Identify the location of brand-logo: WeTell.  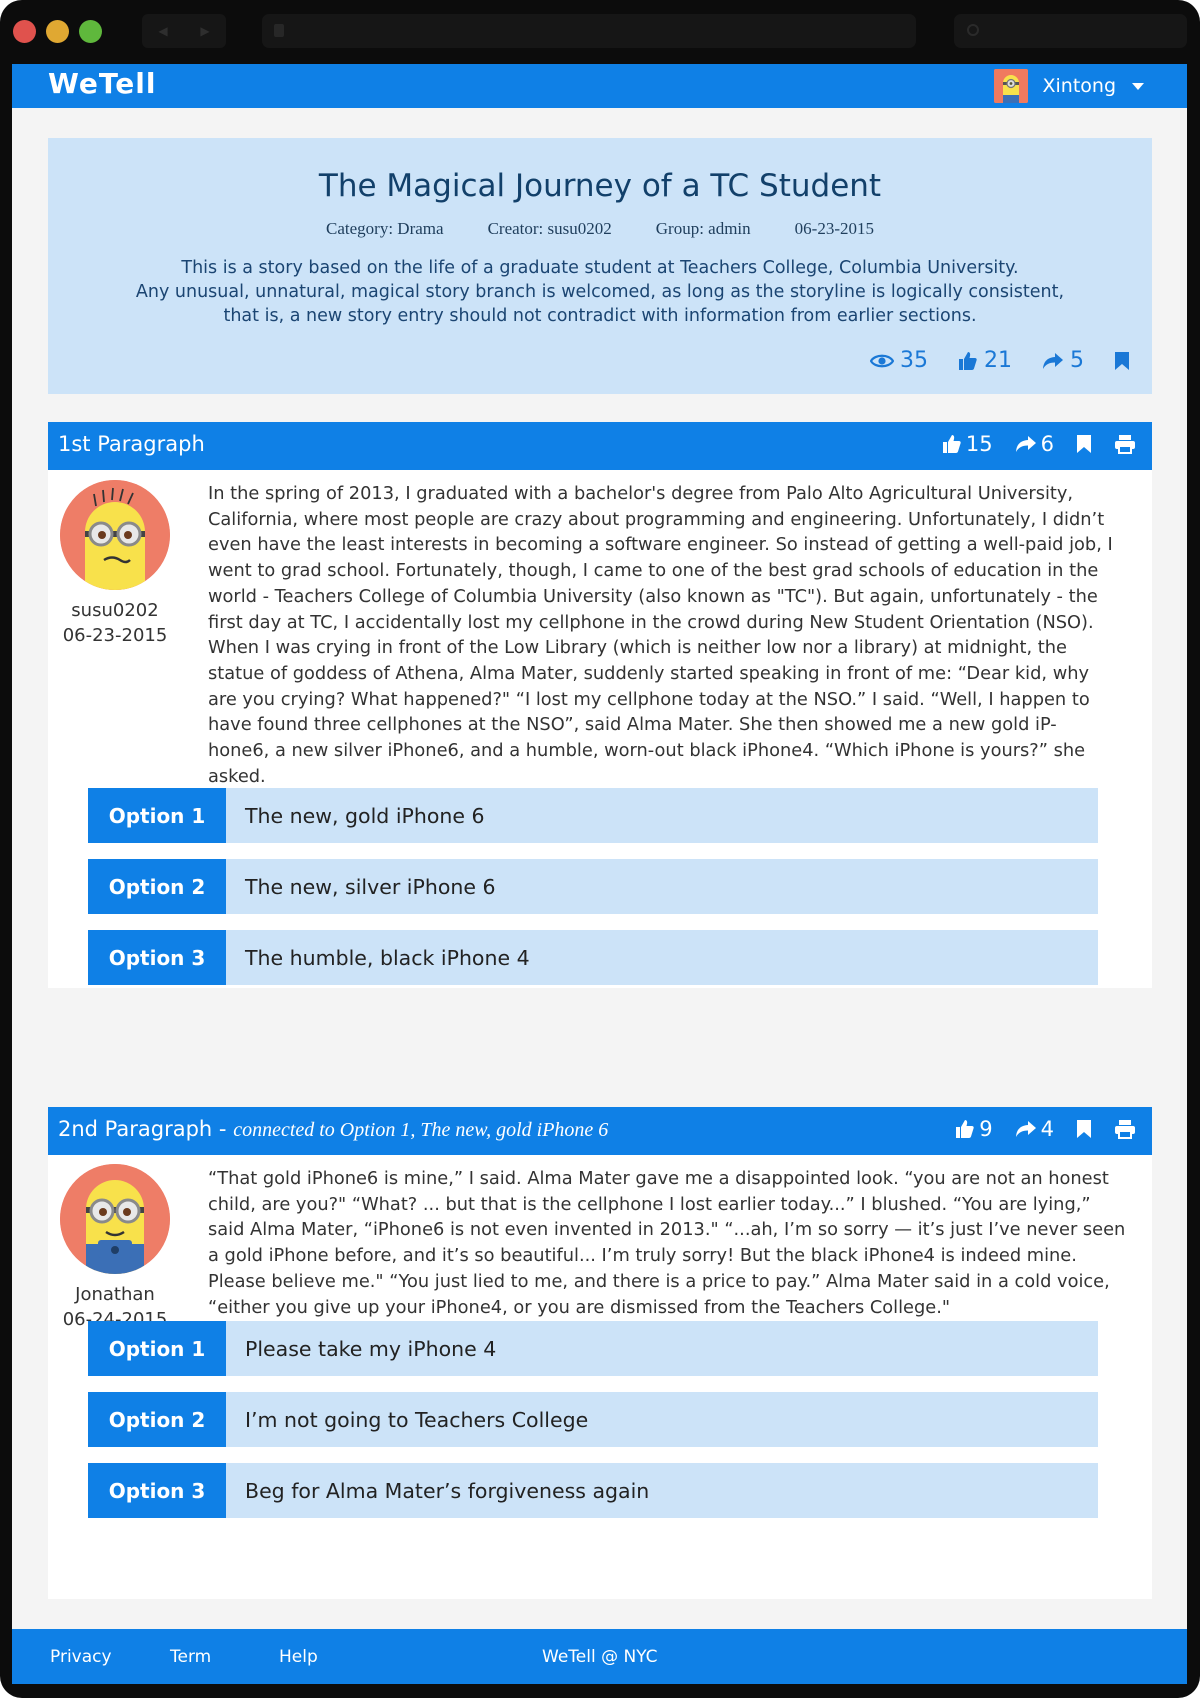
(102, 83).